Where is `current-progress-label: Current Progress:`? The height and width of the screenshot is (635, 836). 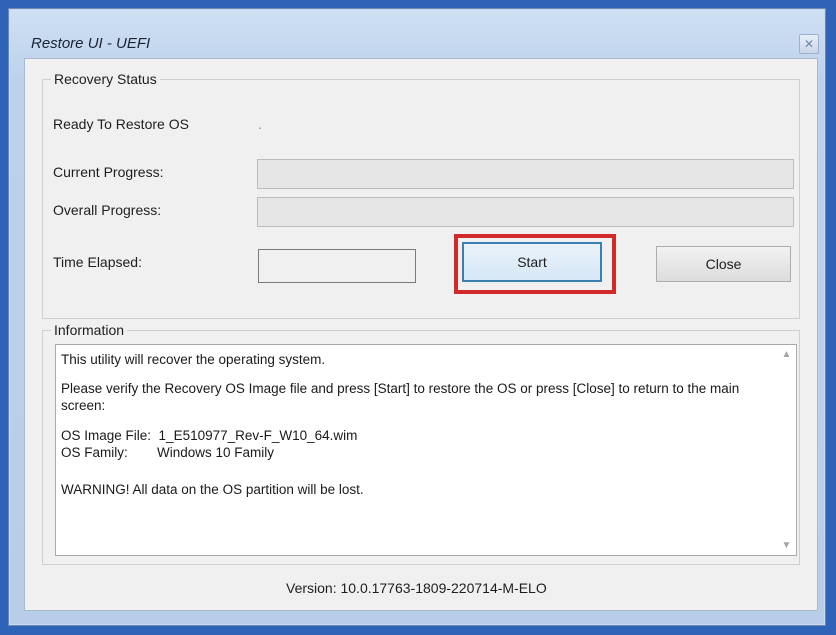
current-progress-label: Current Progress: is located at coordinates (108, 172).